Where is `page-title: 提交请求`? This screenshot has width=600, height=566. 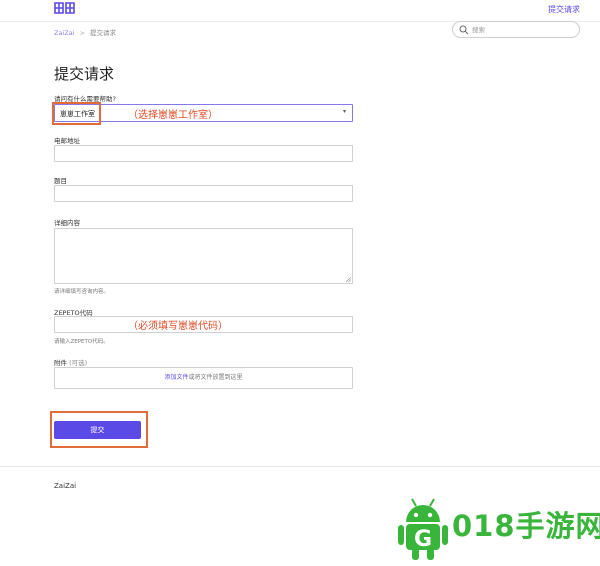 page-title: 提交请求 is located at coordinates (84, 74).